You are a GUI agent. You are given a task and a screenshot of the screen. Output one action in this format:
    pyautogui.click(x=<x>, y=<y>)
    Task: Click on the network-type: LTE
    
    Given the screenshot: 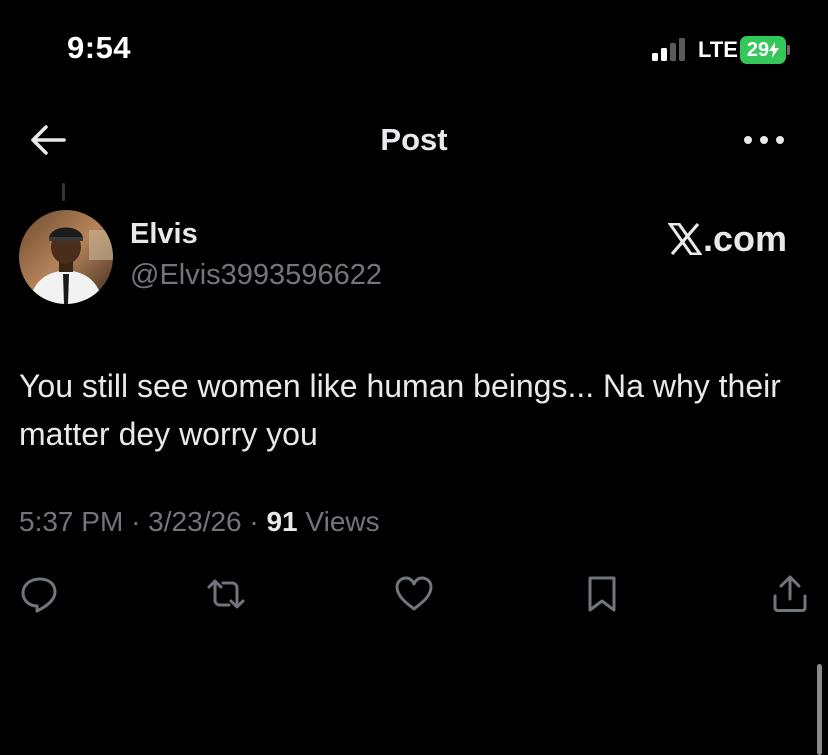 What is the action you would take?
    pyautogui.click(x=718, y=49)
    